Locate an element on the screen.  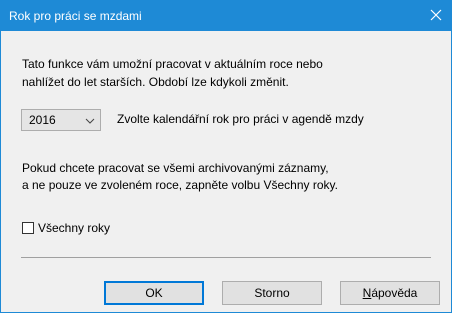
close-icon is located at coordinates (436, 16).